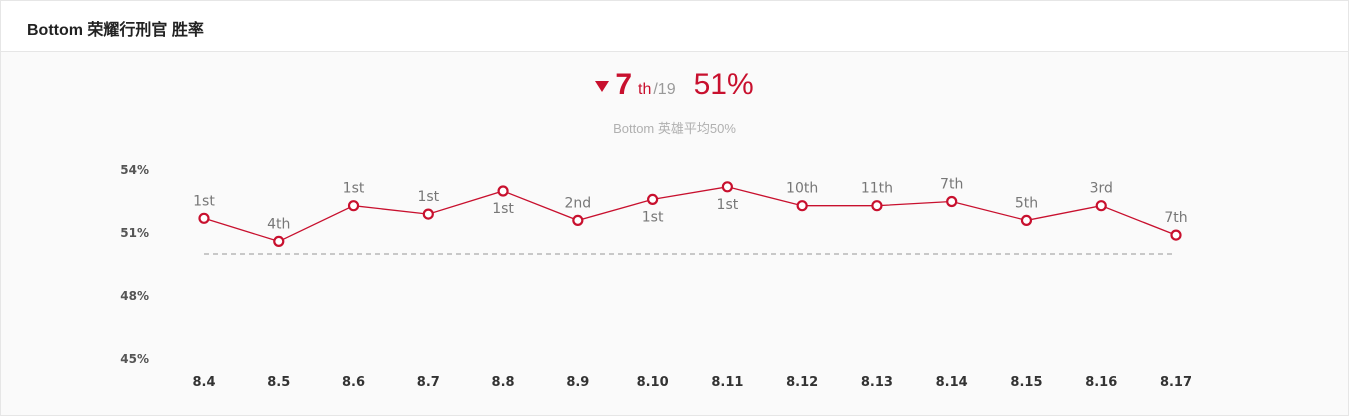 The width and height of the screenshot is (1349, 416). Describe the element at coordinates (278, 224) in the screenshot. I see `point-label: 4th` at that location.